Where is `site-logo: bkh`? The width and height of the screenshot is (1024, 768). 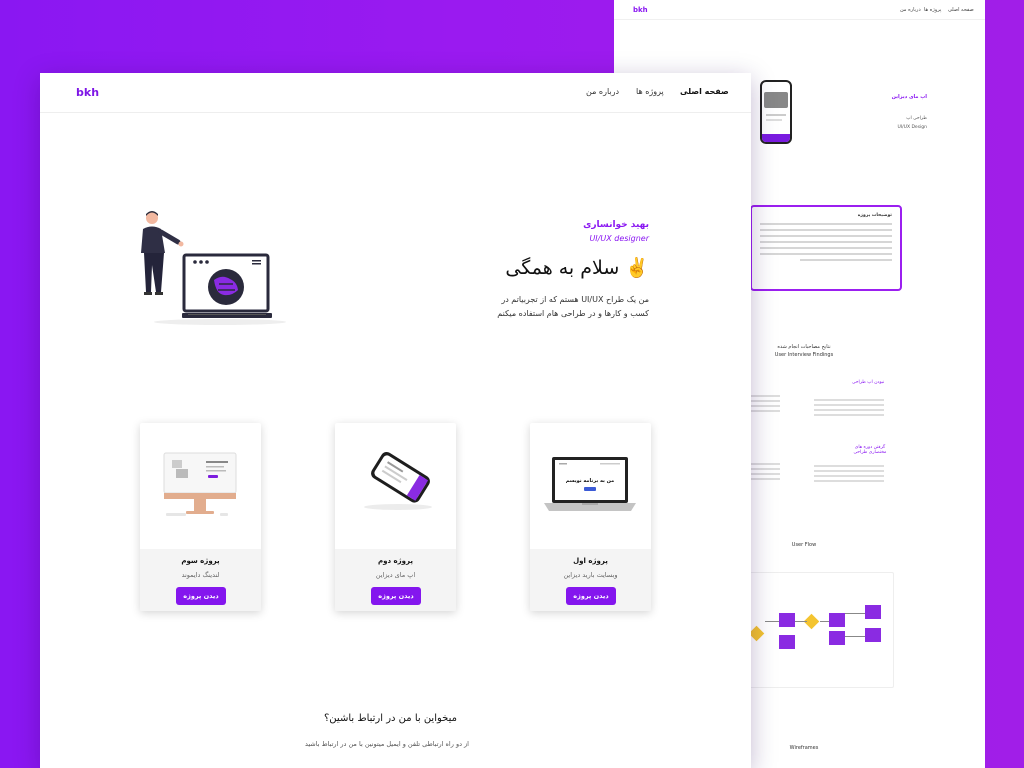 site-logo: bkh is located at coordinates (87, 92).